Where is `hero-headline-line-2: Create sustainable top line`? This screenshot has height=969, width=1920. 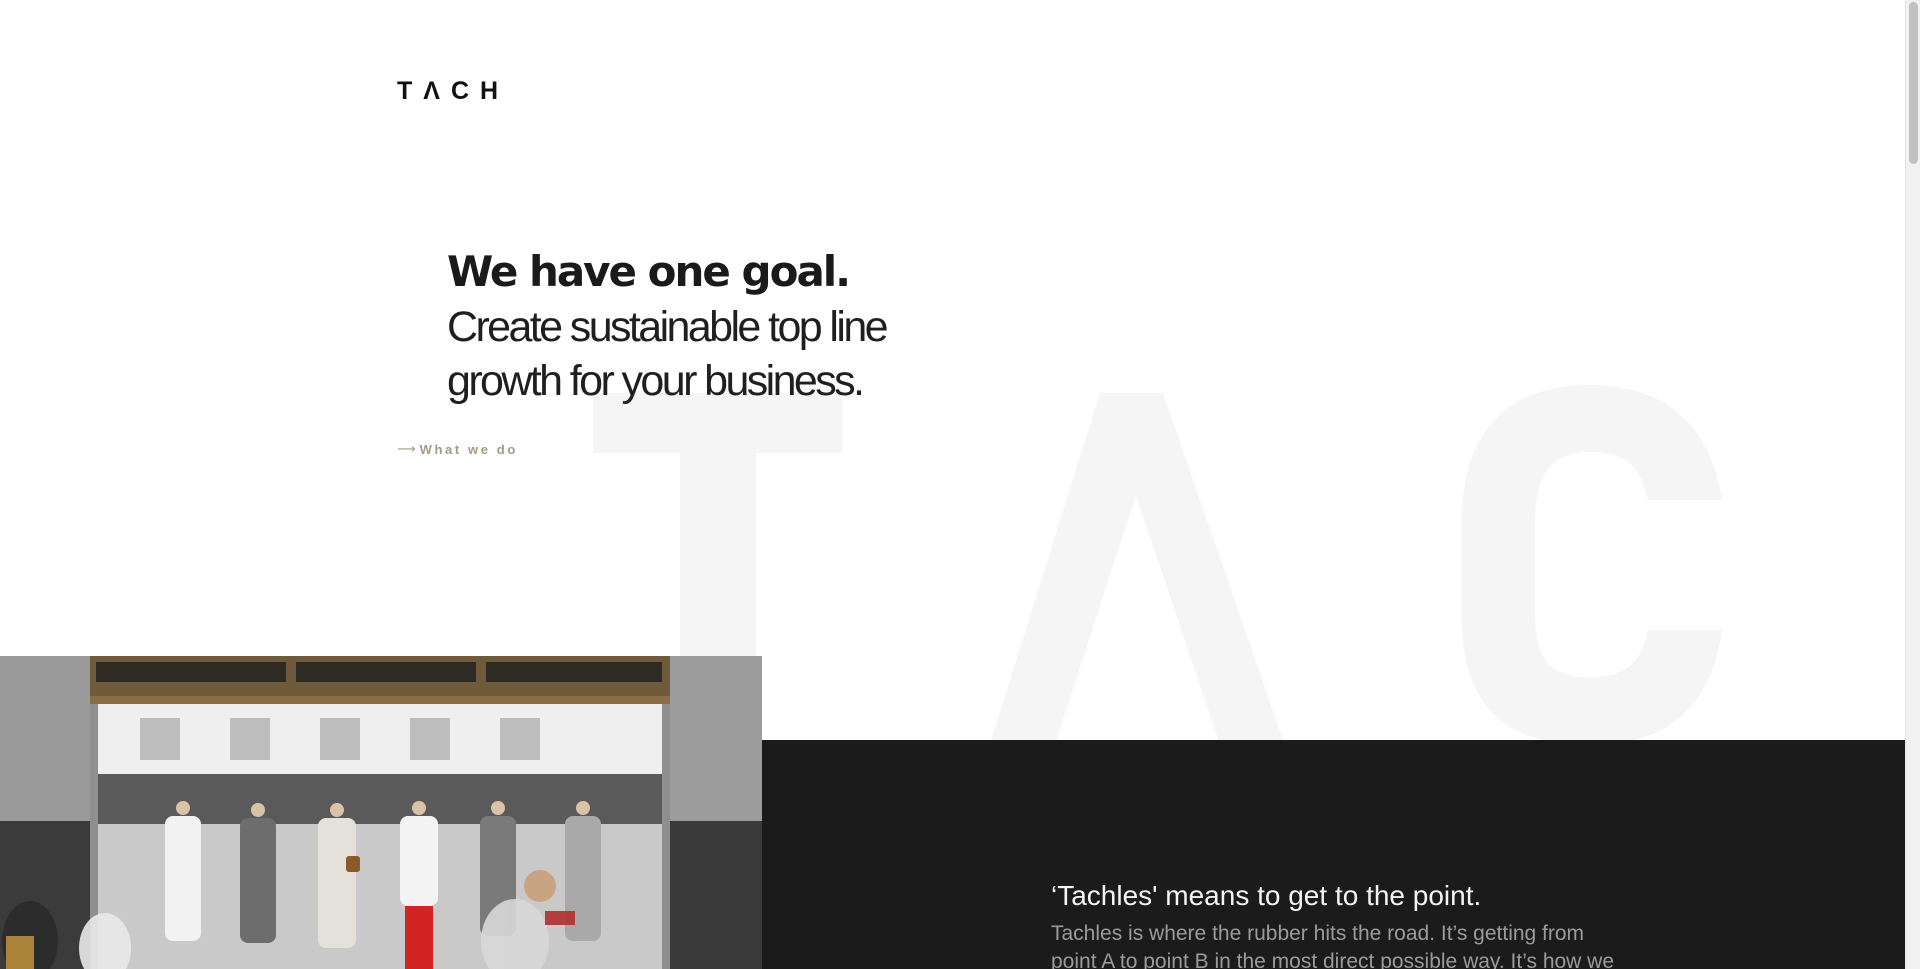
hero-headline-line-2: Create sustainable top line is located at coordinates (668, 327).